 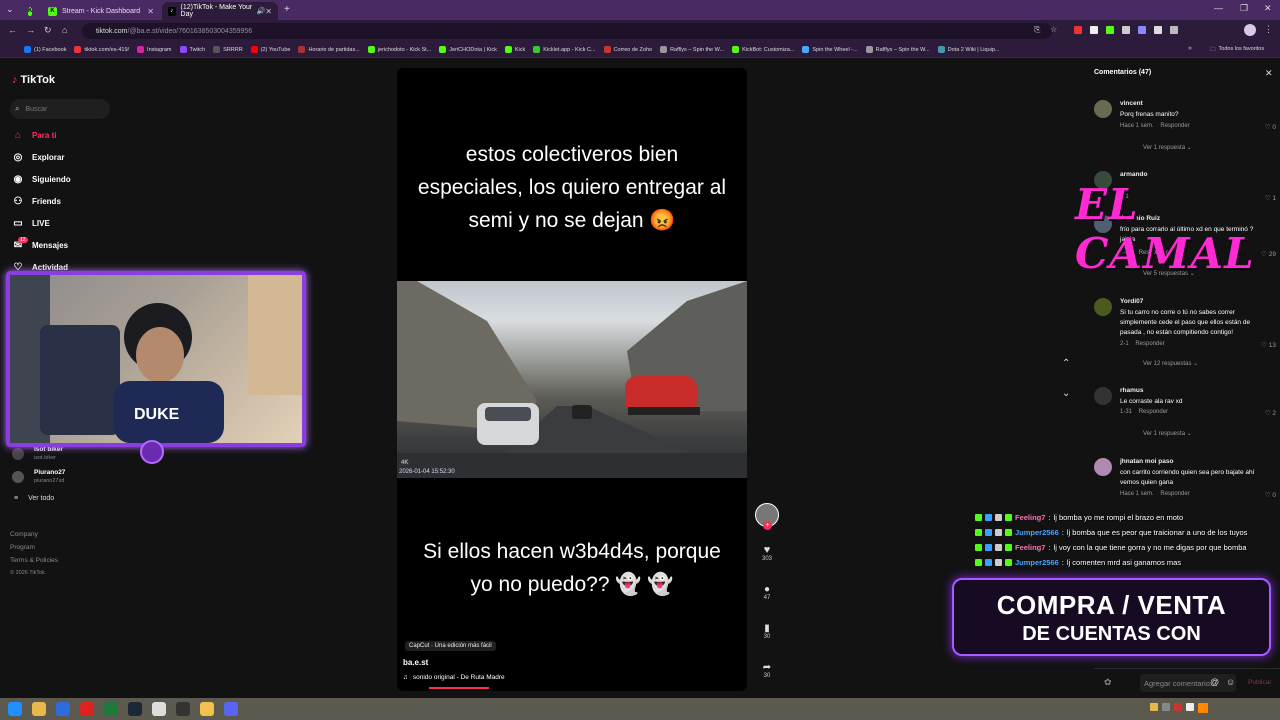 What do you see at coordinates (10, 9) in the screenshot?
I see `tab-search-icon: ⌄` at bounding box center [10, 9].